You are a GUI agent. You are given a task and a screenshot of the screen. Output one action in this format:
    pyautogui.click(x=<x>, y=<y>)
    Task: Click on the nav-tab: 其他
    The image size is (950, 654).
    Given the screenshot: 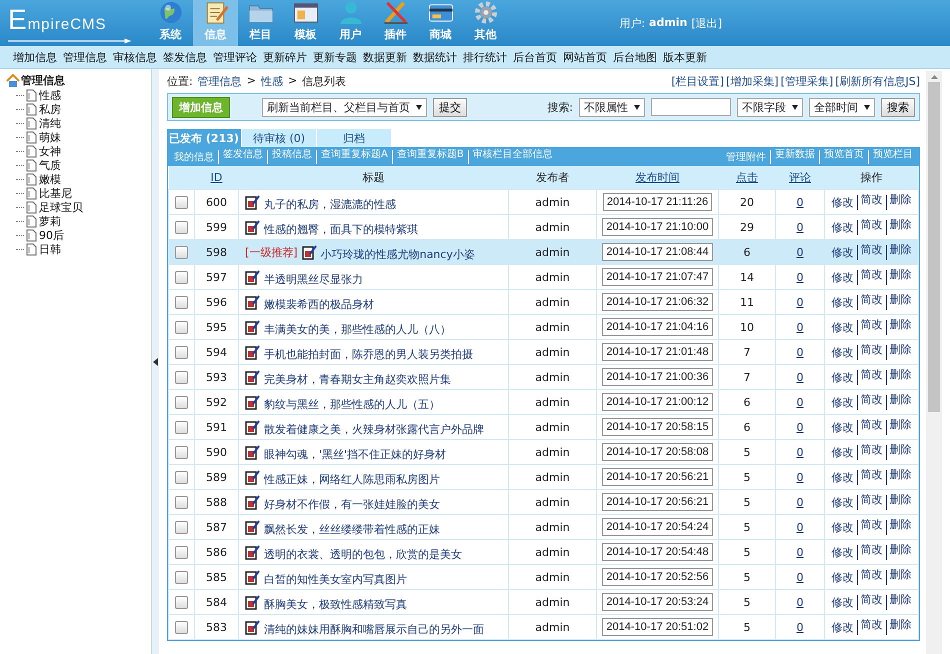 What is the action you would take?
    pyautogui.click(x=485, y=23)
    